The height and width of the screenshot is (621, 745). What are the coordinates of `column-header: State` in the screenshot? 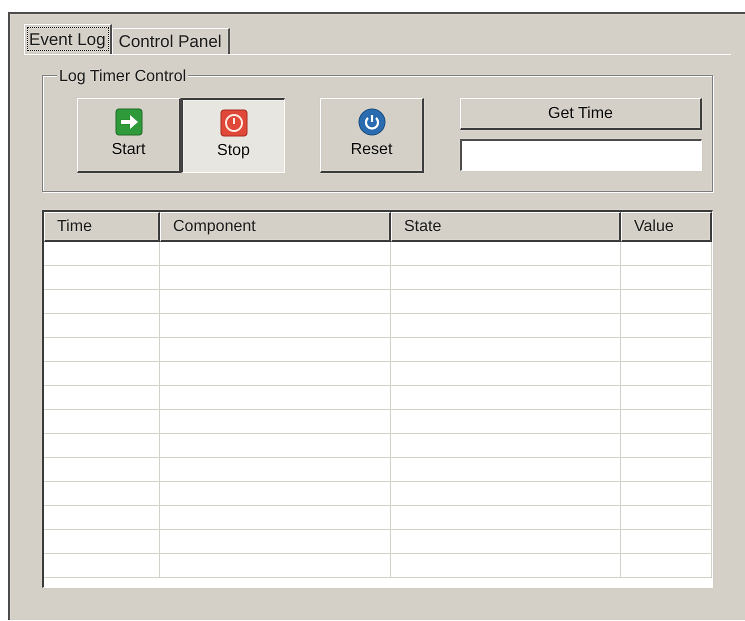 It's located at (506, 227).